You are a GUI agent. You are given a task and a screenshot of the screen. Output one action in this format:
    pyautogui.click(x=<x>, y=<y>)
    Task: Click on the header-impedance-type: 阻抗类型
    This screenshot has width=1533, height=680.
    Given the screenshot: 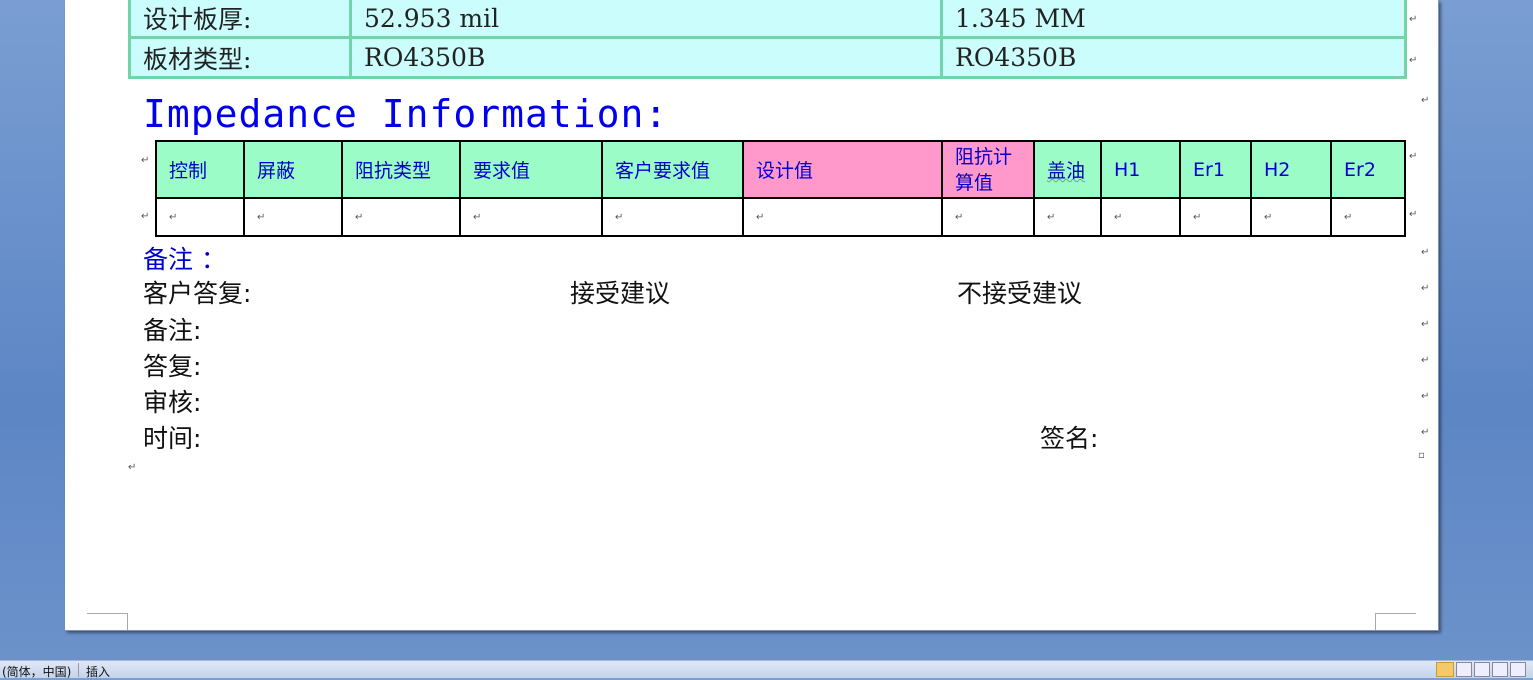 What is the action you would take?
    pyautogui.click(x=401, y=169)
    